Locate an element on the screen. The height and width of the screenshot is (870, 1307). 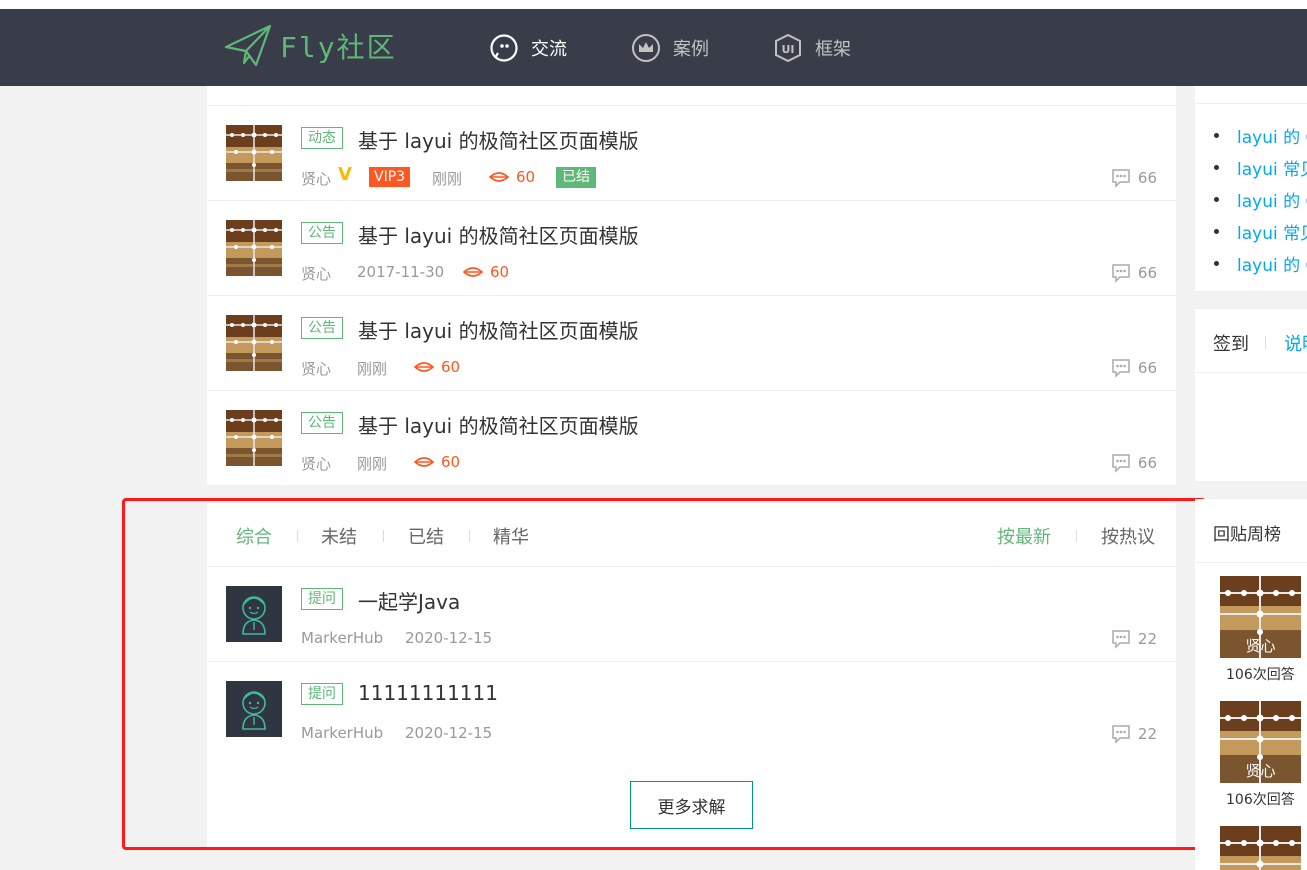
sort-newest: 按最新 is located at coordinates (1024, 536).